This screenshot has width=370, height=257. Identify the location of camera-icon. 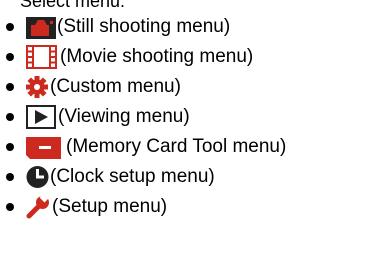
(41, 27).